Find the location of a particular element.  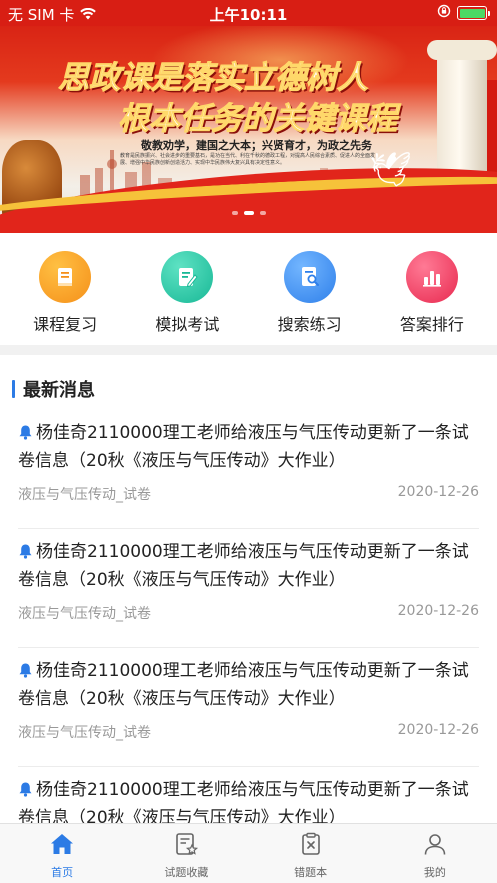

news-section-header: 最新消息 is located at coordinates (53, 389).